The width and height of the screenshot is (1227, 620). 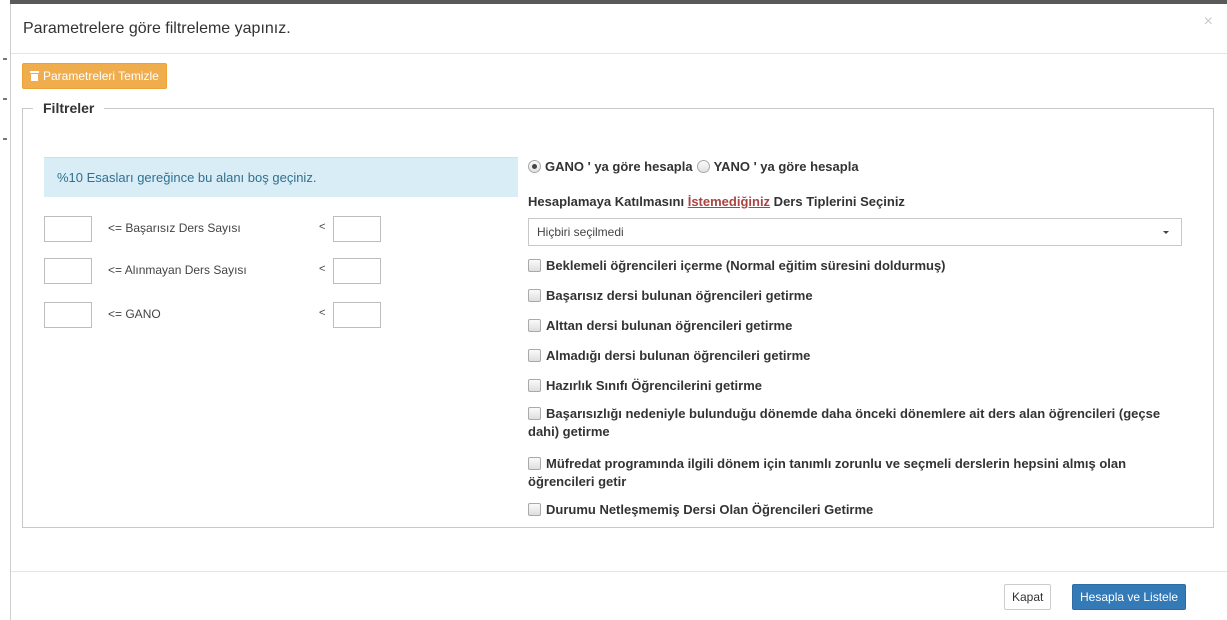 I want to click on clear-parameters-label: Parametreleri Temizle, so click(x=101, y=76).